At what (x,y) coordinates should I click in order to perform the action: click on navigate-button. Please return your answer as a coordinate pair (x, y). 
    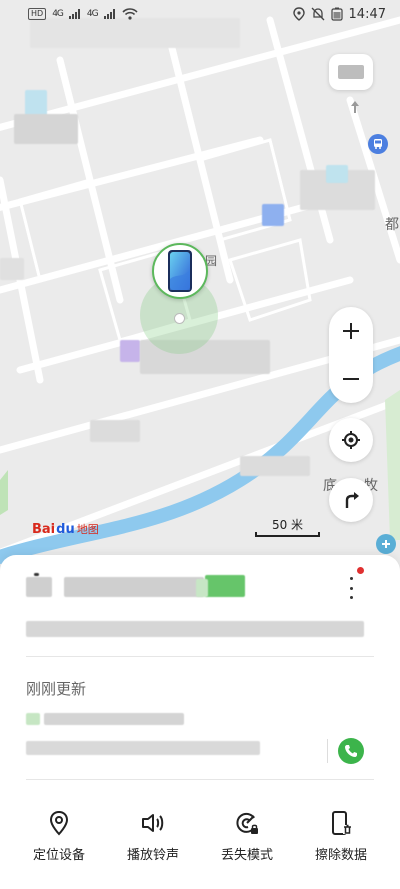
    Looking at the image, I should click on (351, 500).